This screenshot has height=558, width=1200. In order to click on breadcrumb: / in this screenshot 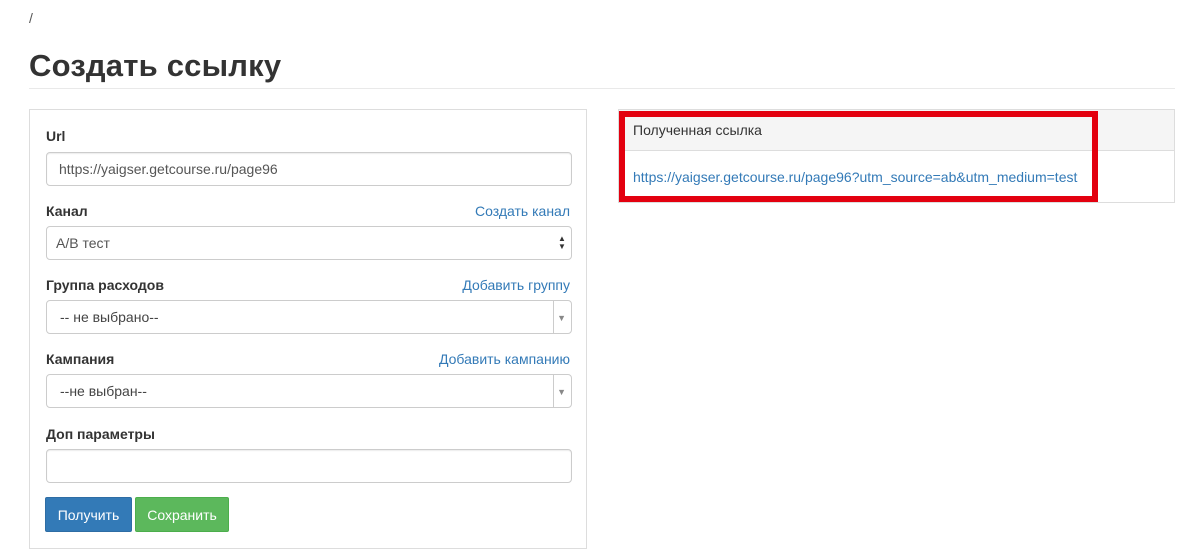, I will do `click(31, 18)`.